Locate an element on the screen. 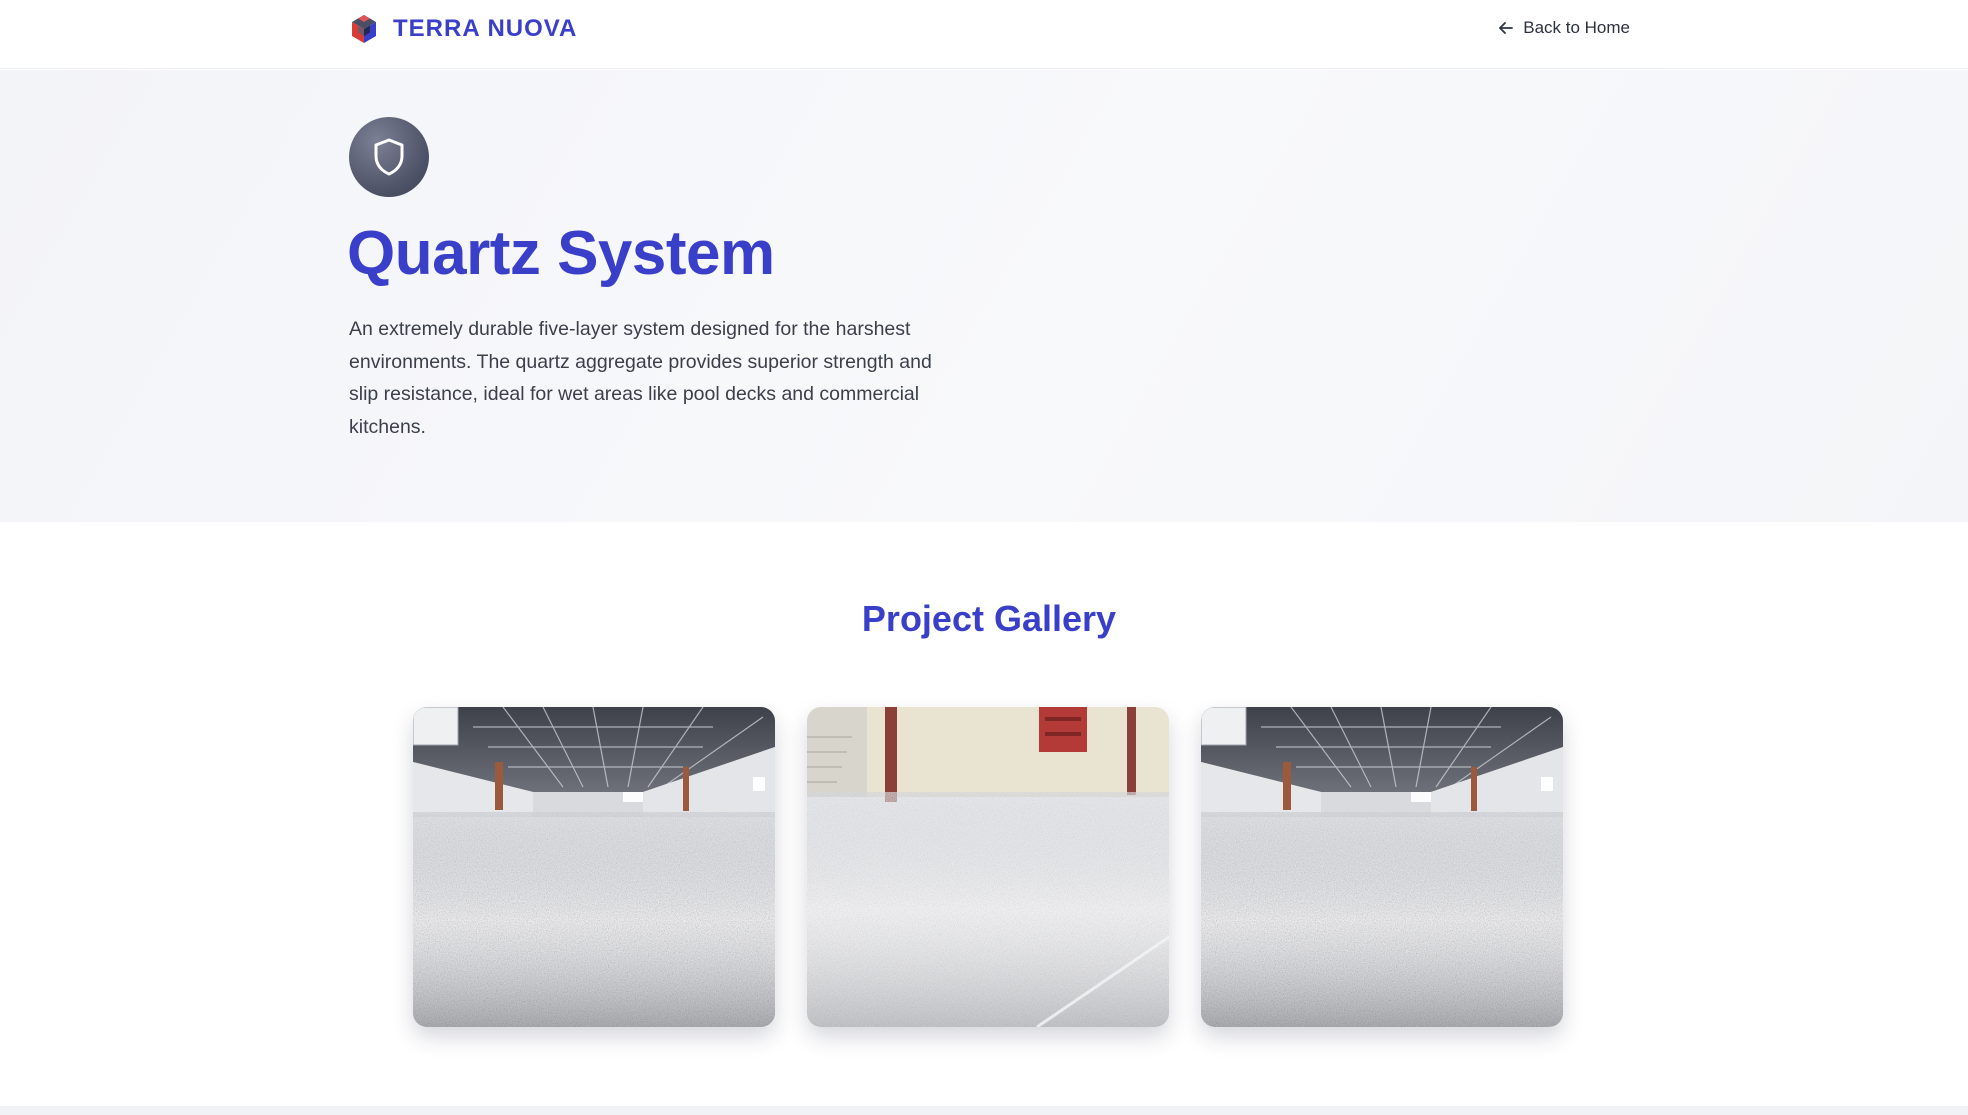 The height and width of the screenshot is (1115, 1968). gallery-photo-garage-floor is located at coordinates (988, 867).